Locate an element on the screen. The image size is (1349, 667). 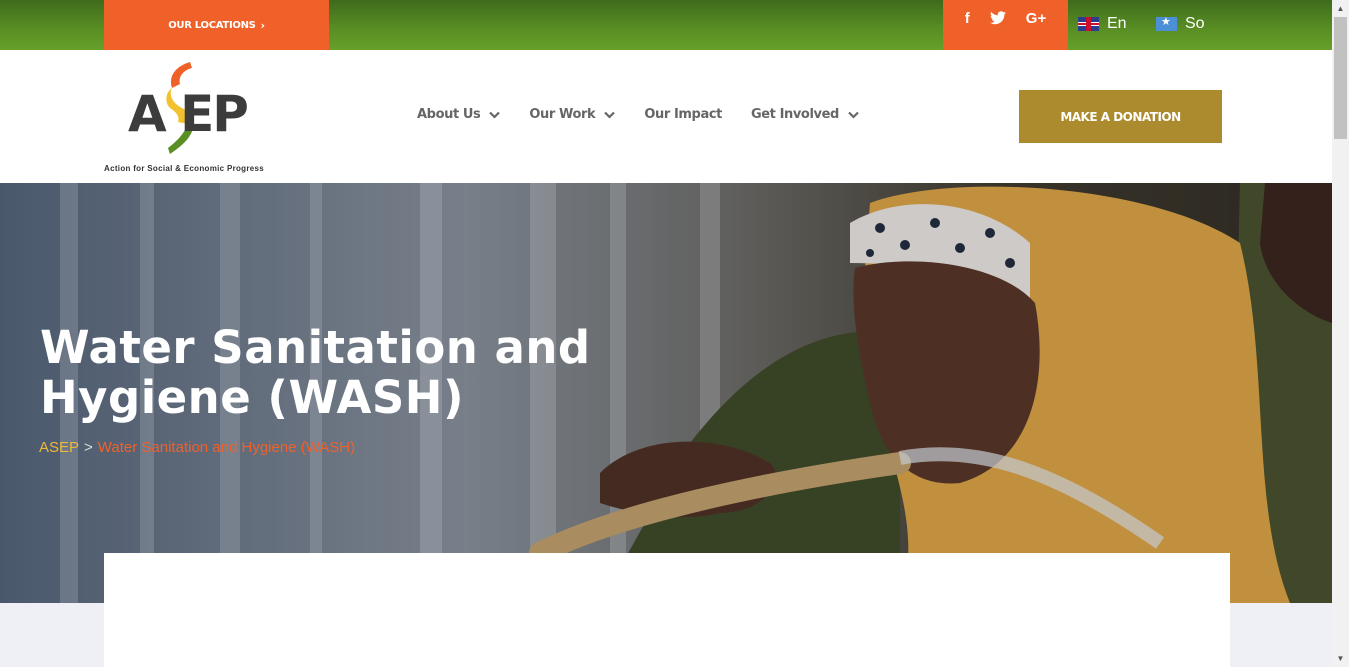
nav-item-label: Get Involved is located at coordinates (794, 114).